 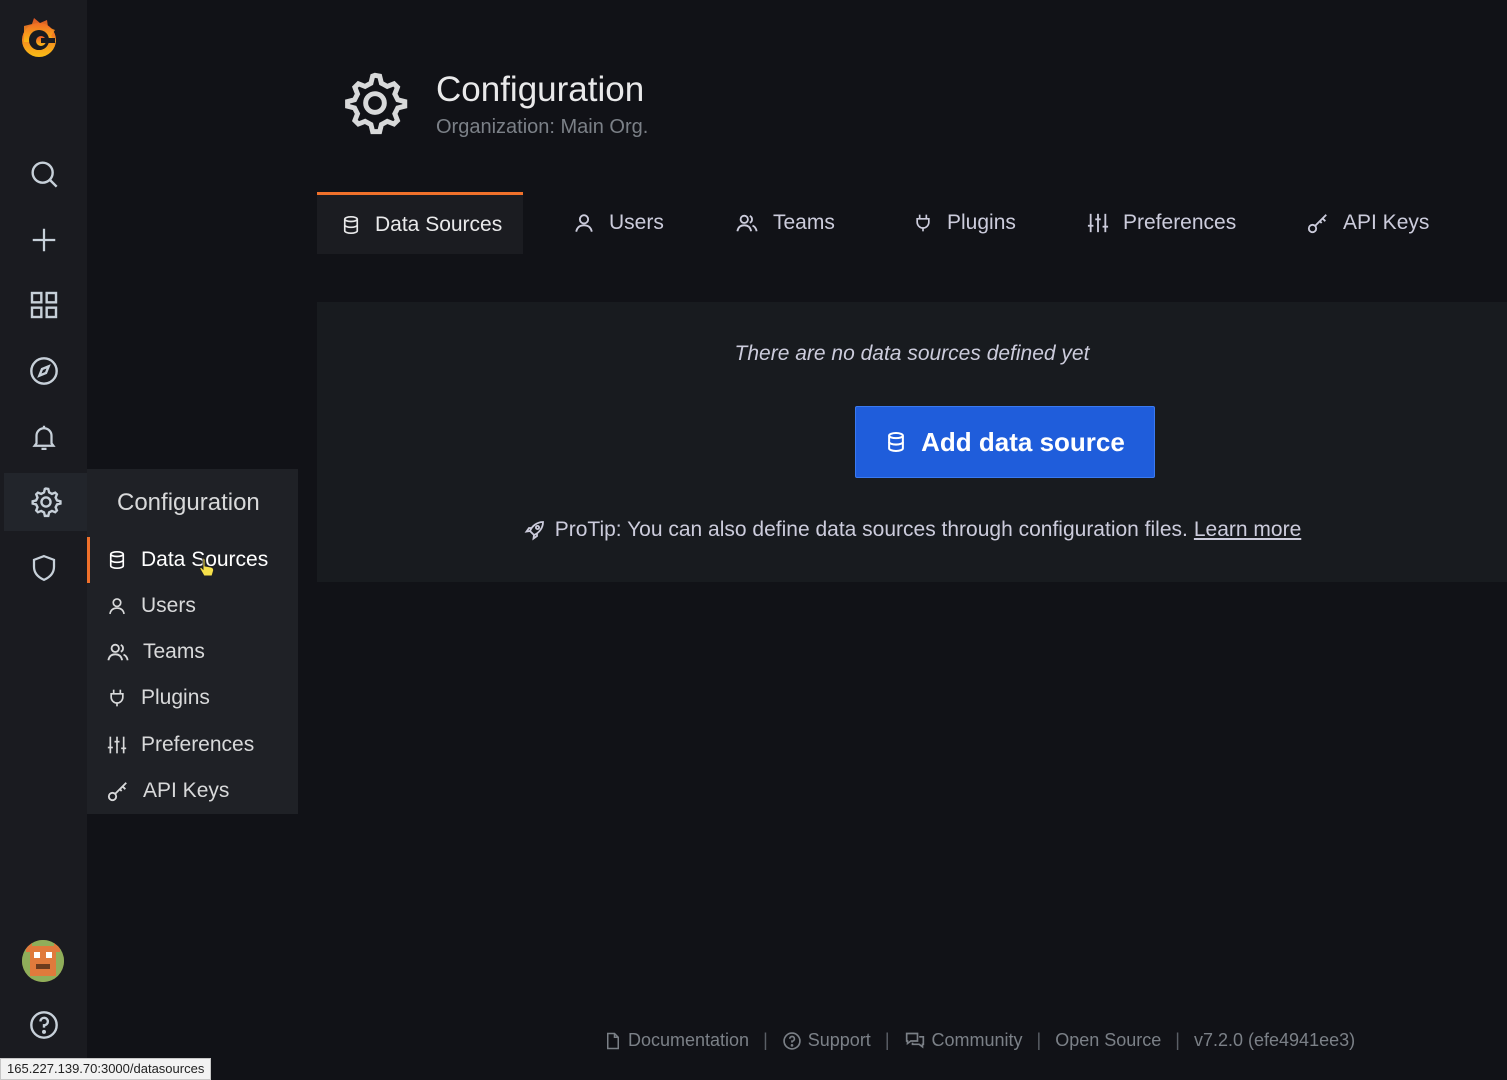 I want to click on tab-label: API Keys, so click(x=1386, y=222).